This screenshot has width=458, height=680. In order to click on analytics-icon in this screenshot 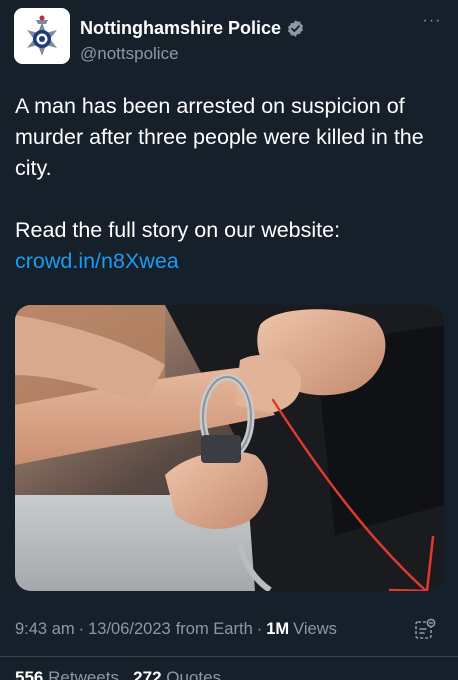, I will do `click(425, 629)`.